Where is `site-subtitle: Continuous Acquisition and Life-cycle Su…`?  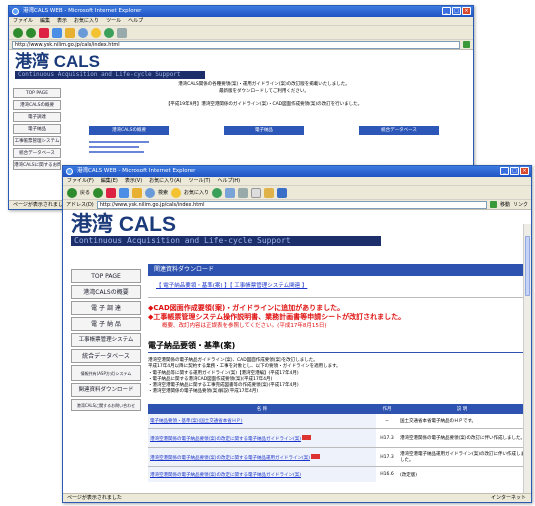
site-subtitle: Continuous Acquisition and Life-cycle Su… is located at coordinates (226, 241).